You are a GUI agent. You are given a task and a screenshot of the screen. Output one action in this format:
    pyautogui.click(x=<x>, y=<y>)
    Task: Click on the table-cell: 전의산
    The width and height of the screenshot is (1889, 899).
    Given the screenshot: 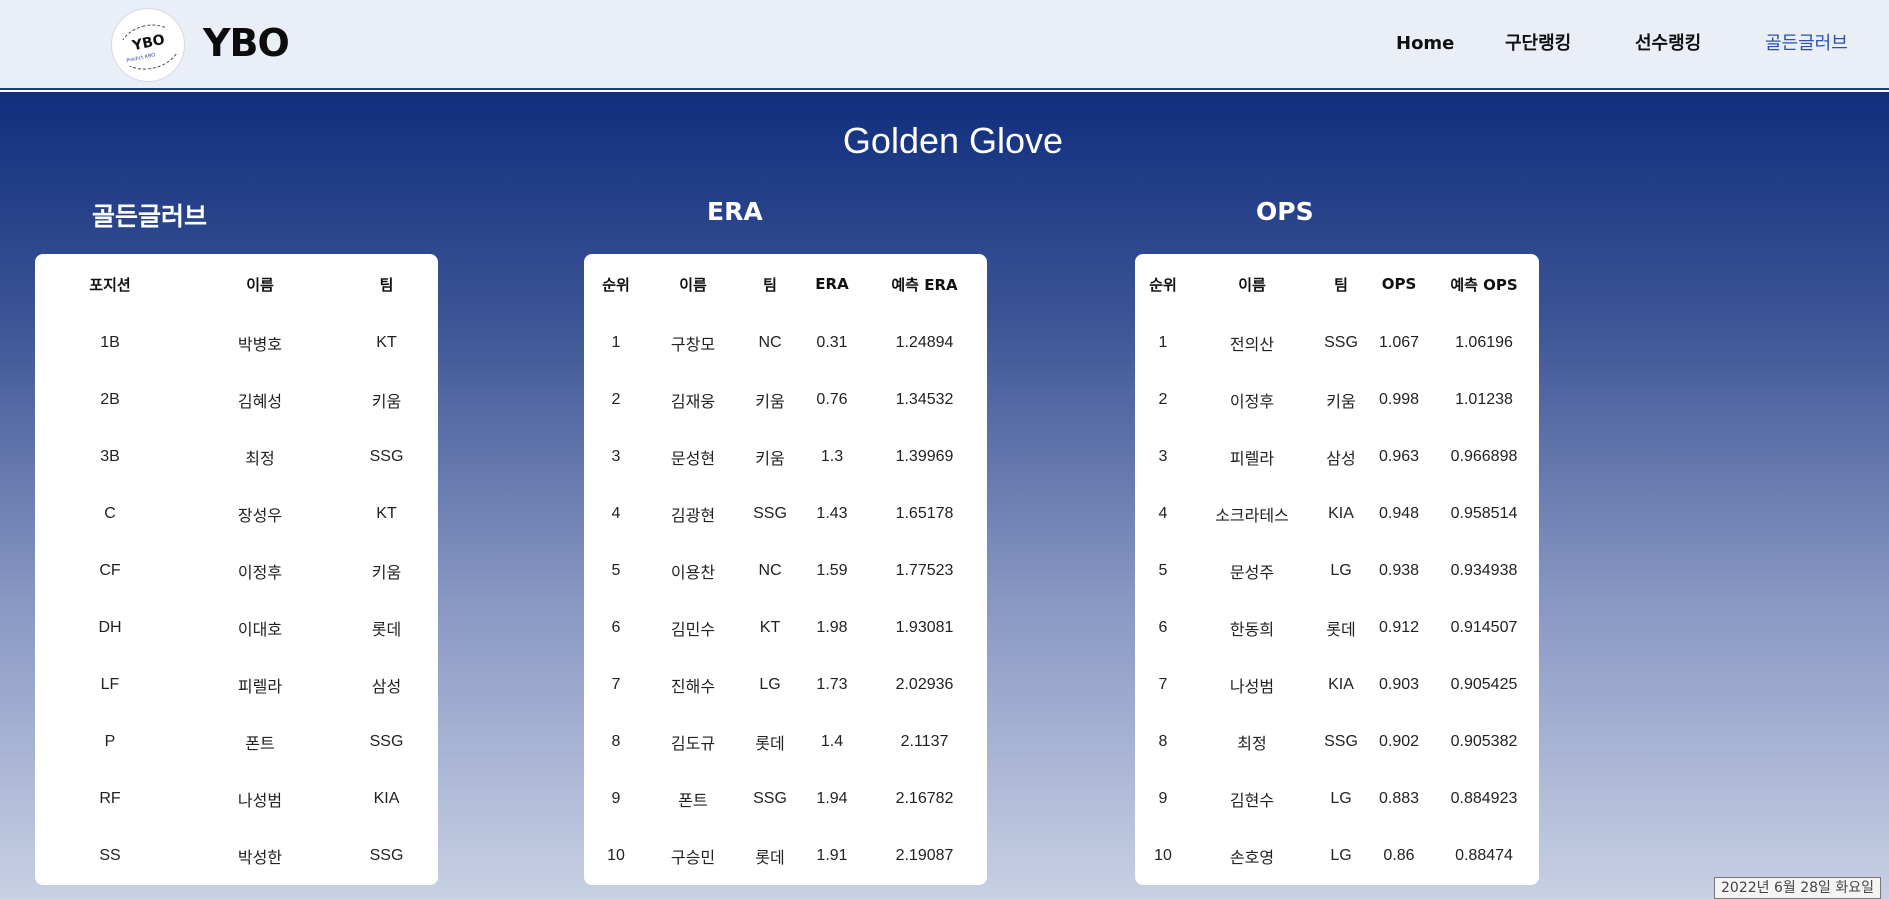 What is the action you would take?
    pyautogui.click(x=1252, y=345)
    